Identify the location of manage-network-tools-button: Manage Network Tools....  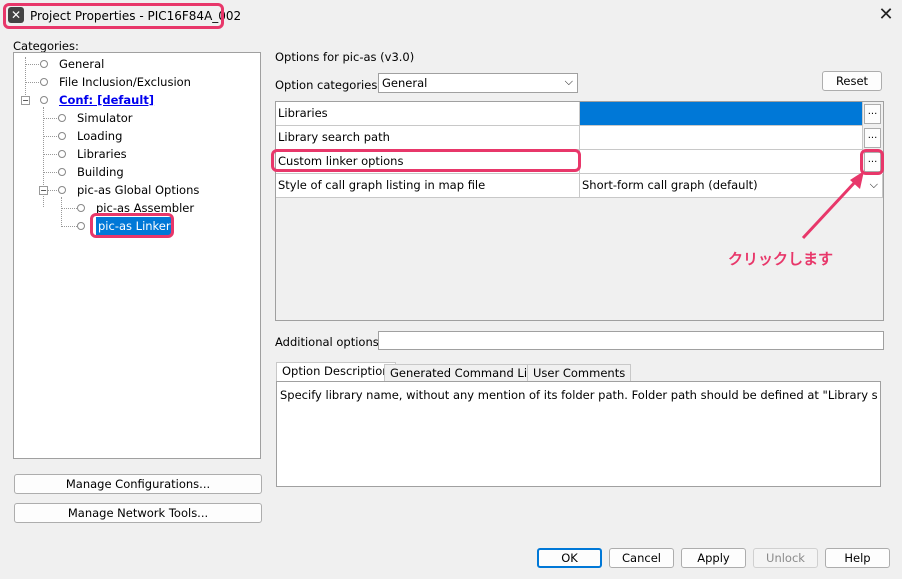
(138, 513).